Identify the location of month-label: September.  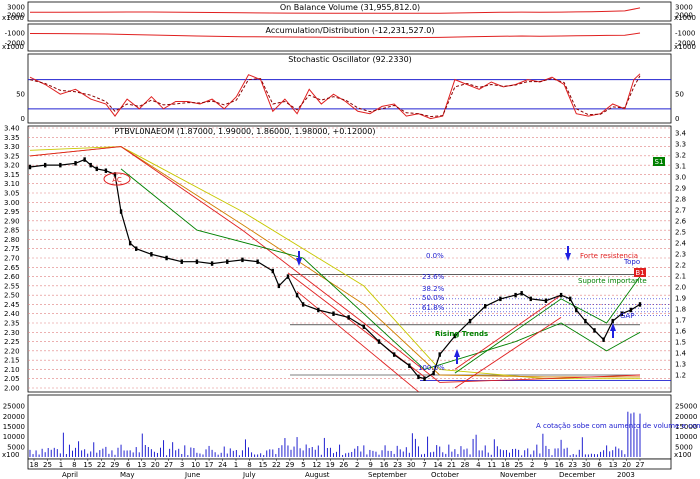
(387, 475).